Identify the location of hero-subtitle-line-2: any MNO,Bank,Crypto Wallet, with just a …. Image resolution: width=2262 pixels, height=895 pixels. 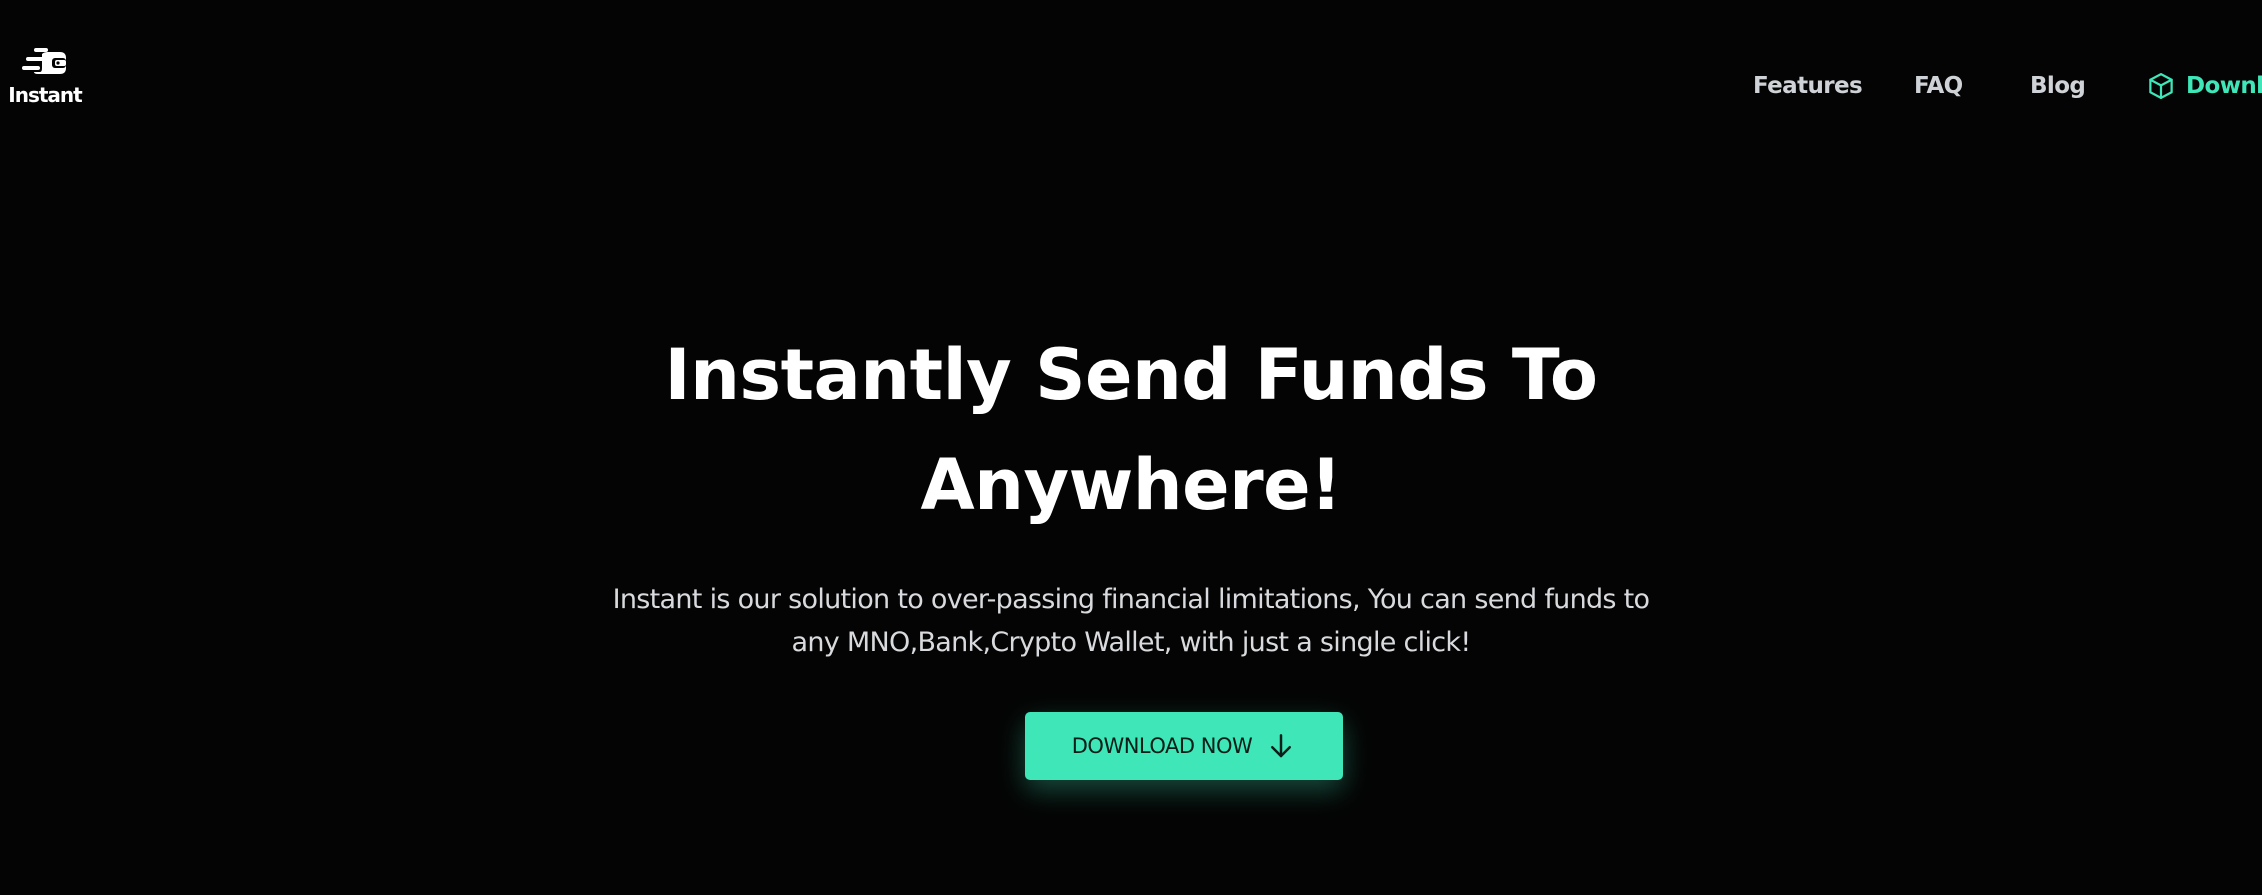
(1131, 642).